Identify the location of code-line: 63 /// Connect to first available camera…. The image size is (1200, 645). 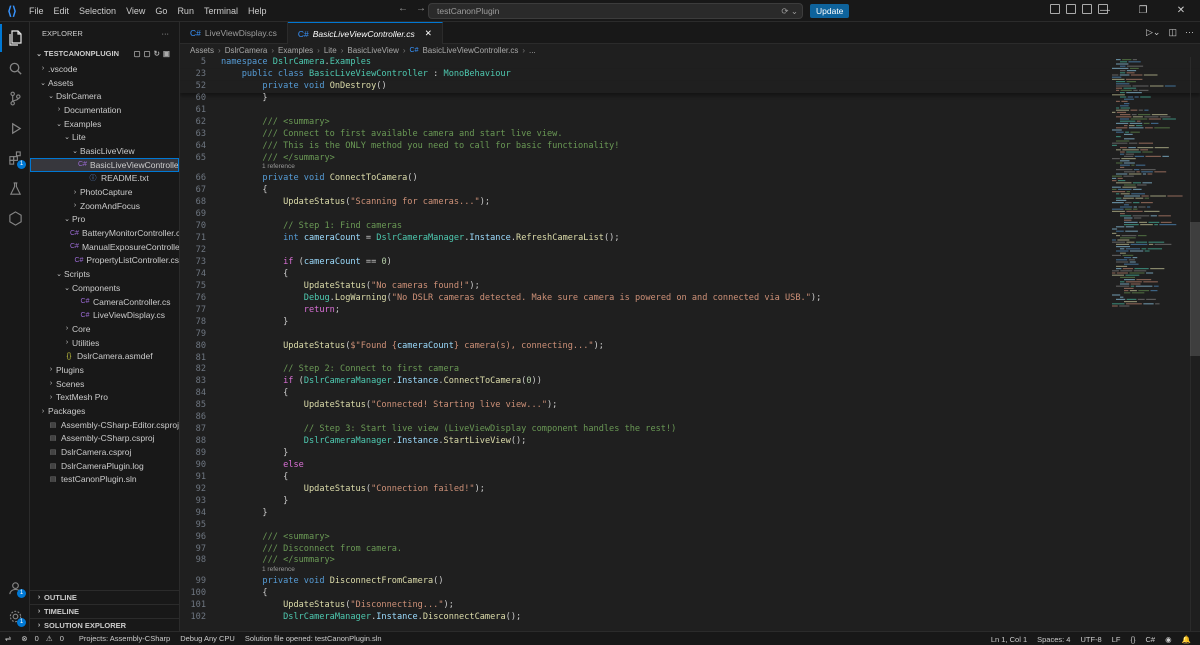
(690, 135).